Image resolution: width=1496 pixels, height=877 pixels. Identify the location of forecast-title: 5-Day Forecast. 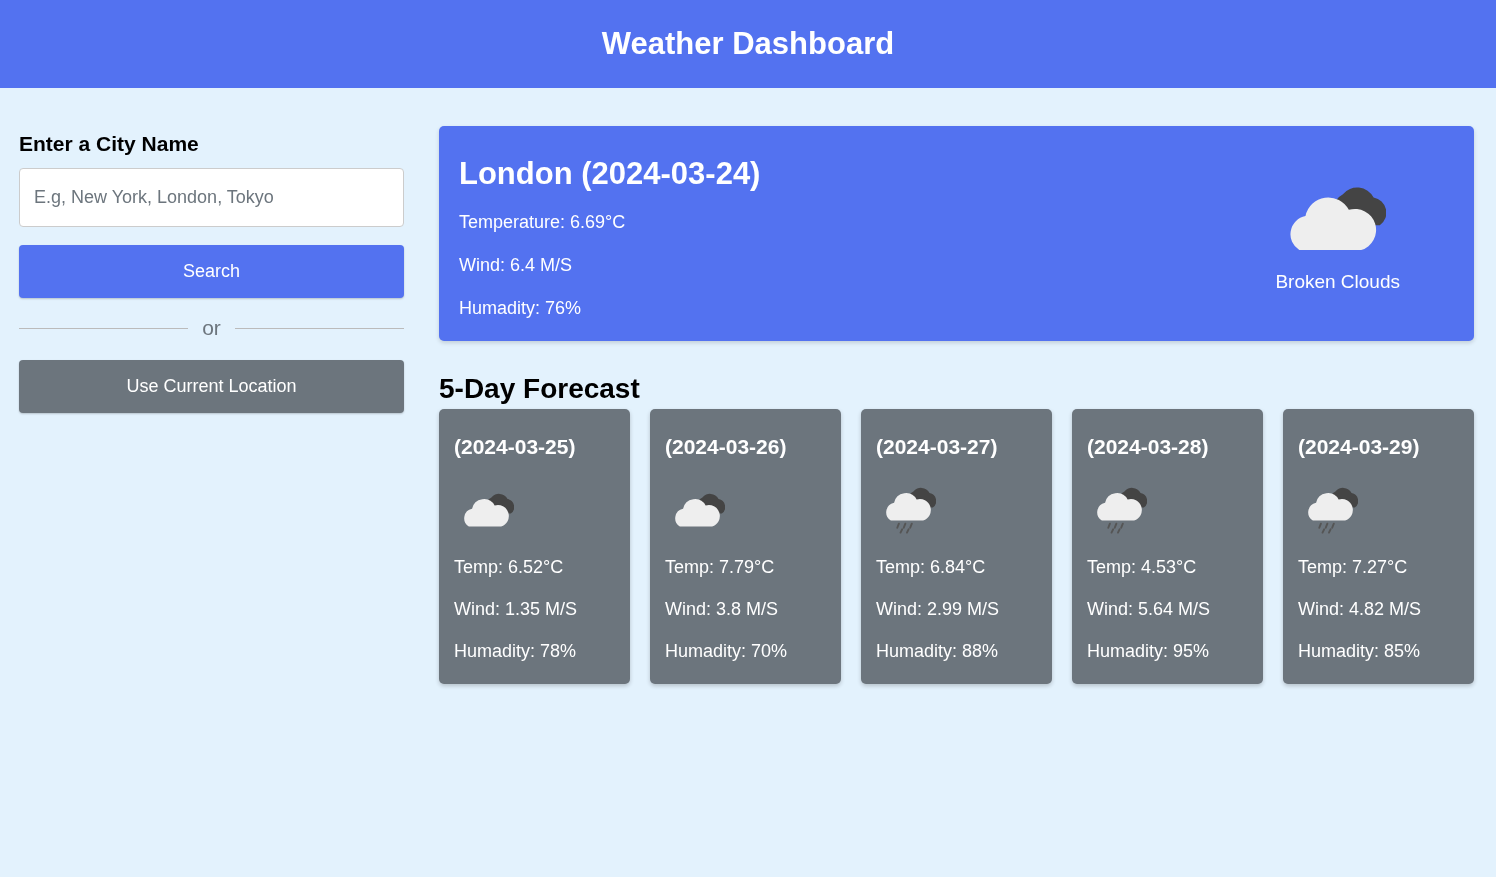
(540, 389).